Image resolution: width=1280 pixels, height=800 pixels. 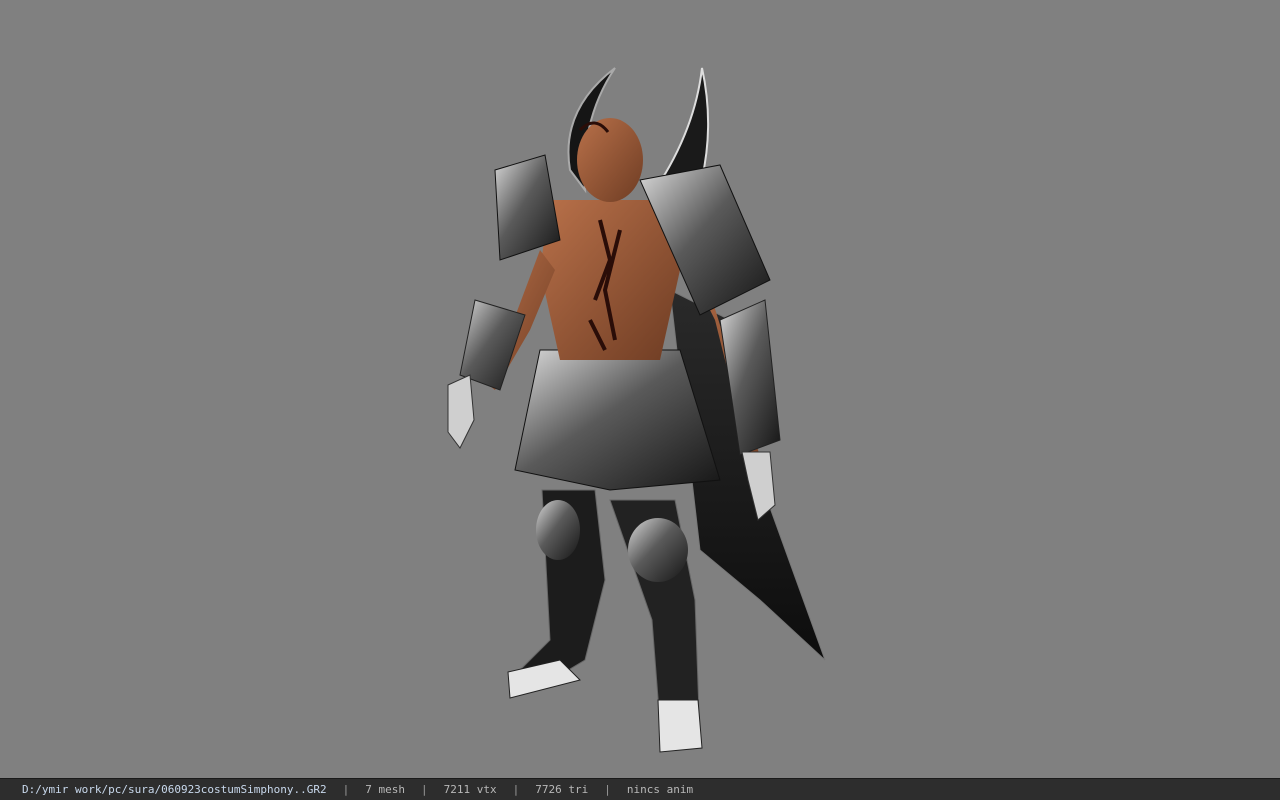 What do you see at coordinates (470, 789) in the screenshot?
I see `vertex-count: 7211 vtx` at bounding box center [470, 789].